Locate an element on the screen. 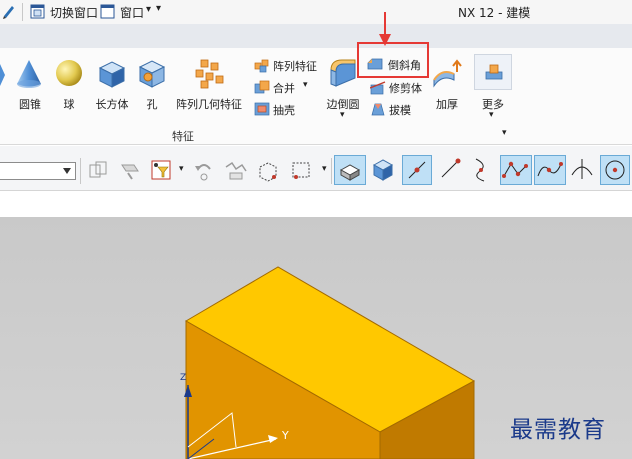 The height and width of the screenshot is (459, 632). window-icon is located at coordinates (107, 11).